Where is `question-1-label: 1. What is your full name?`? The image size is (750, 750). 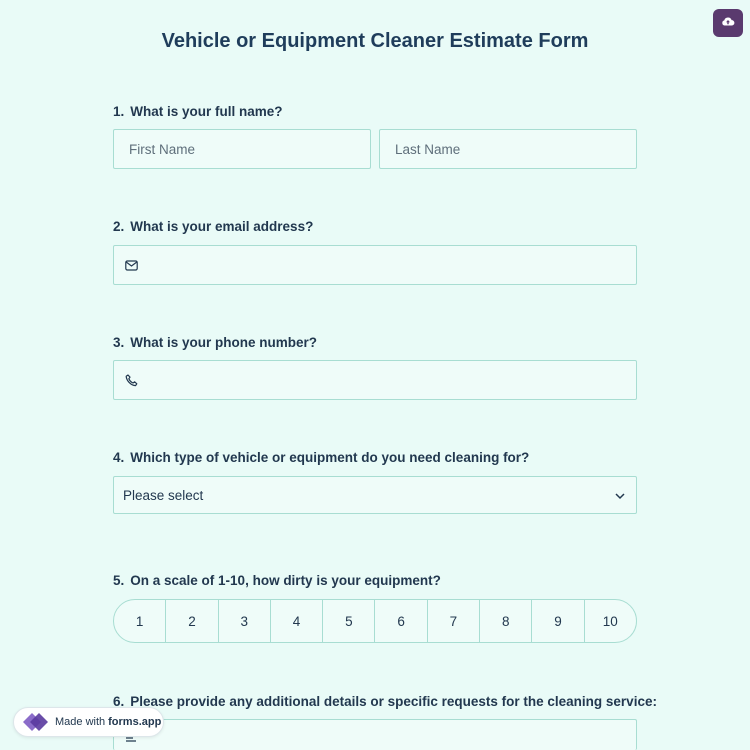
question-1-label: 1. What is your full name? is located at coordinates (198, 111).